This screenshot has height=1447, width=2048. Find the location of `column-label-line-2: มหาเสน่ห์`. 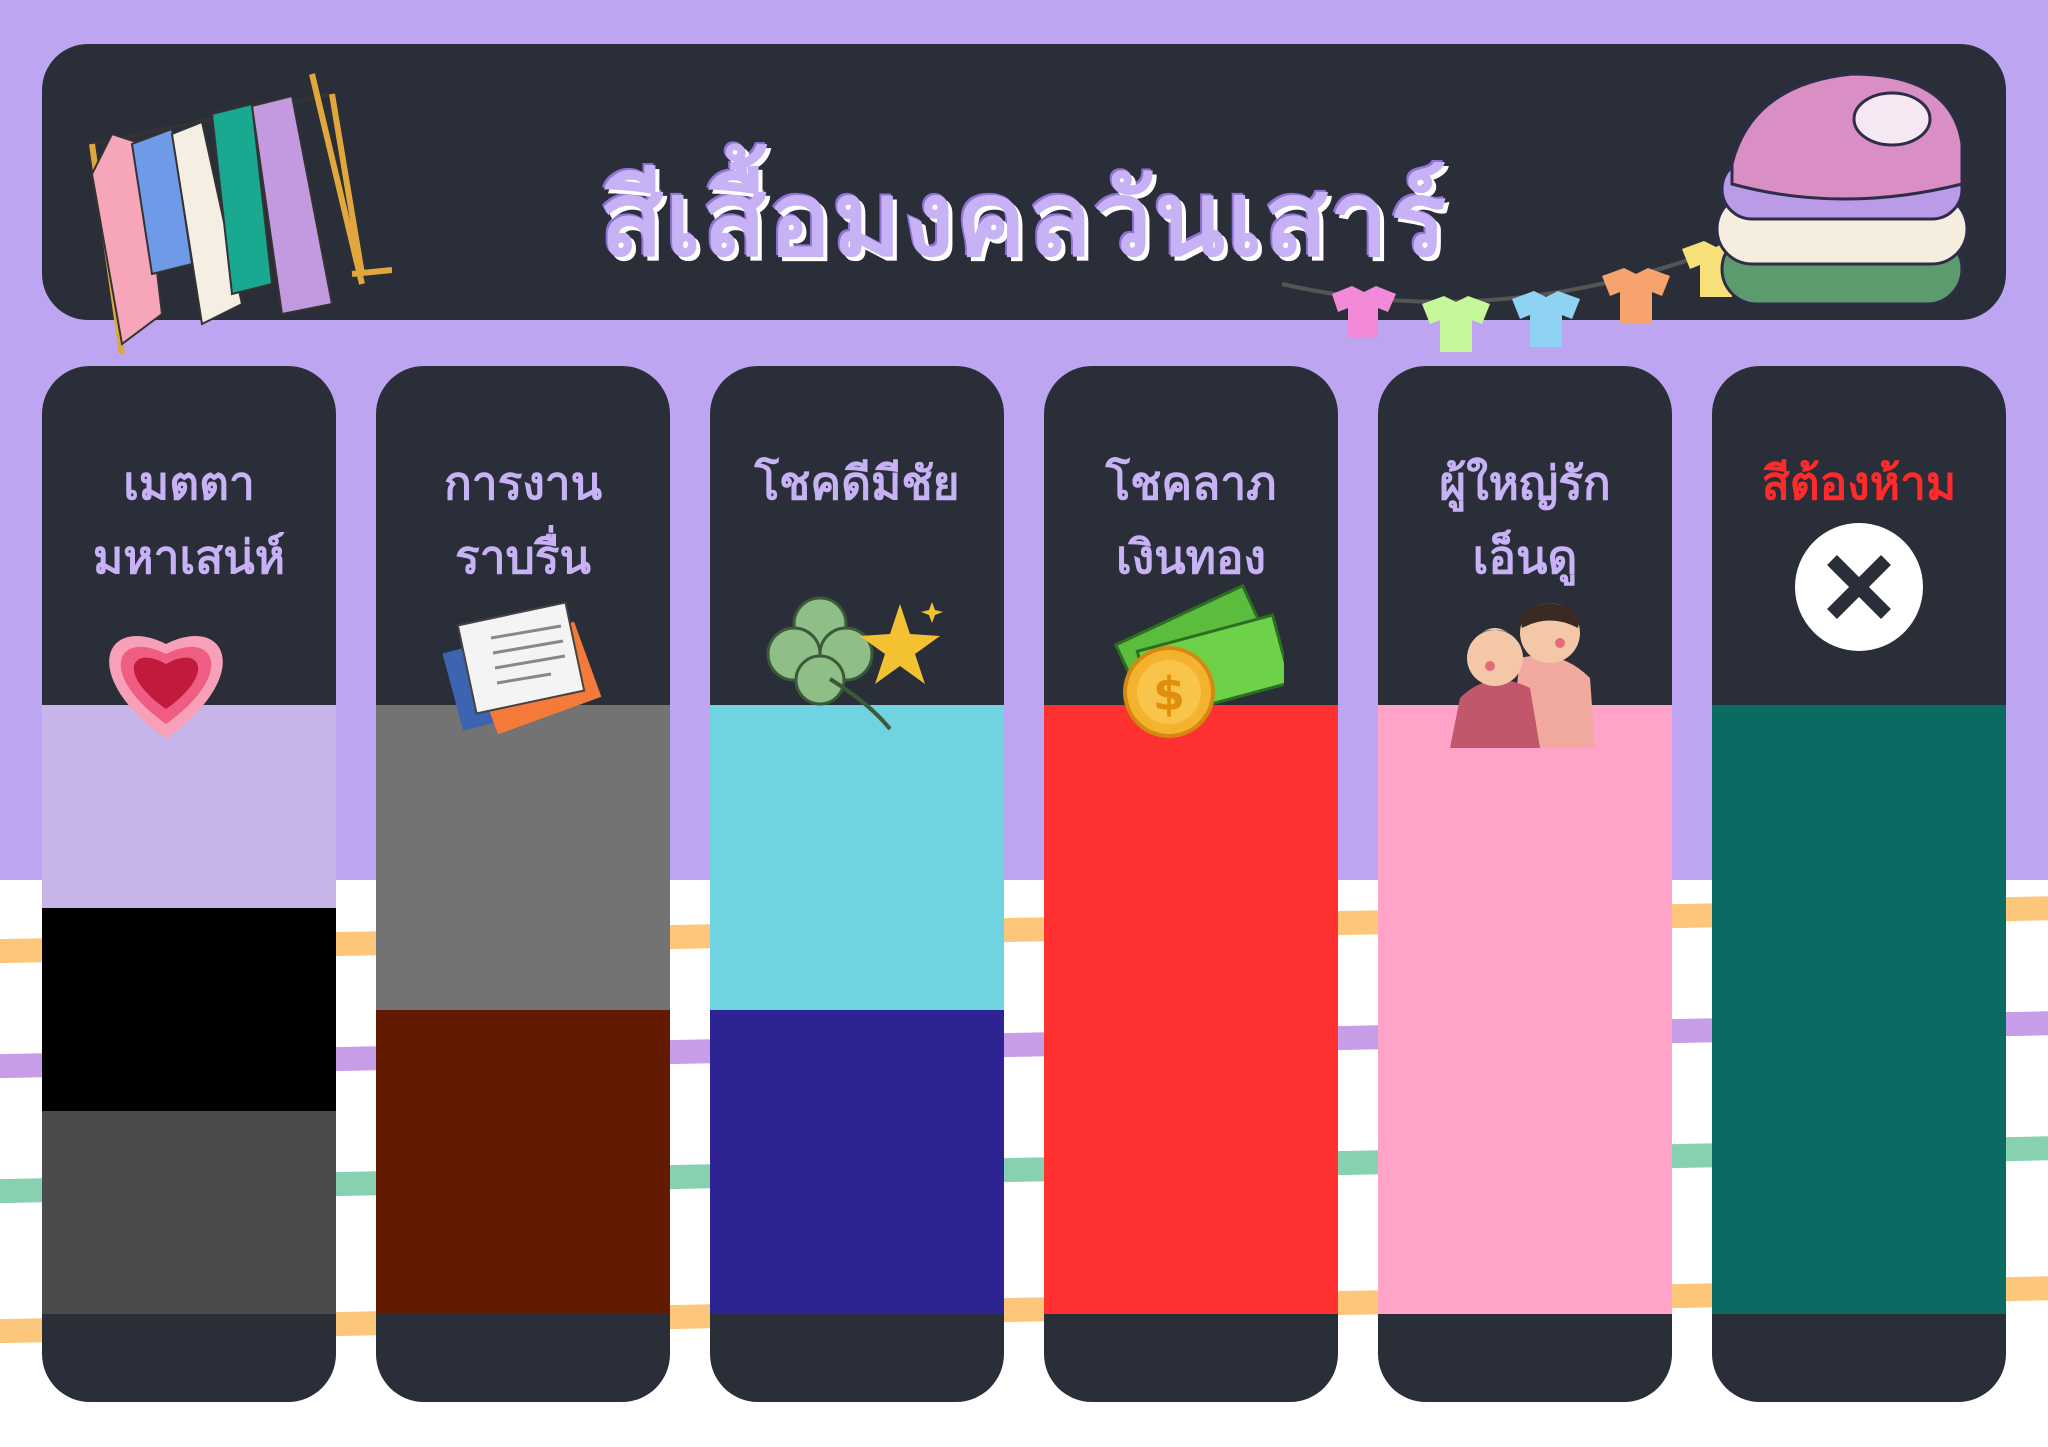

column-label-line-2: มหาเสน่ห์ is located at coordinates (189, 557).